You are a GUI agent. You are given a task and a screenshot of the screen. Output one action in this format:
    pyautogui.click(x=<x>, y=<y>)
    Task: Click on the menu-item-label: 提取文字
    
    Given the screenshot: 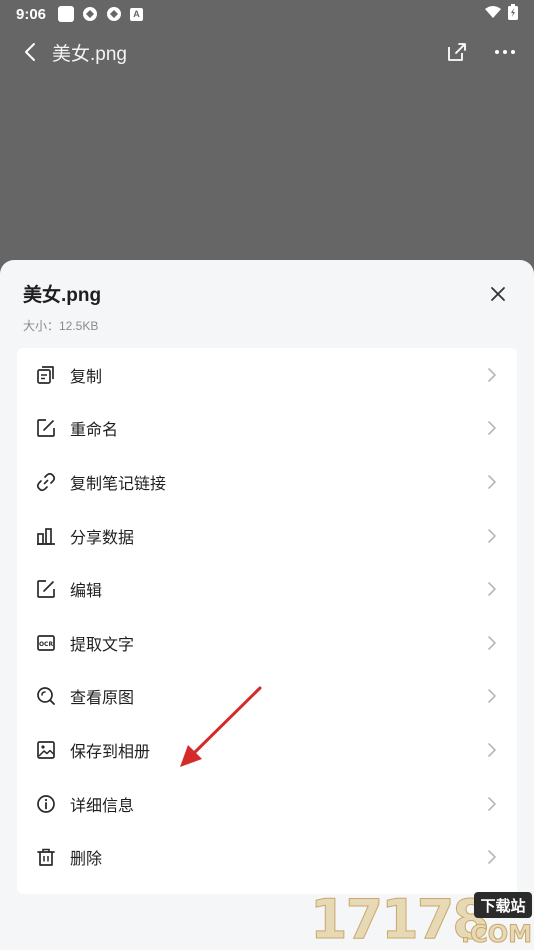 What is the action you would take?
    pyautogui.click(x=102, y=645)
    